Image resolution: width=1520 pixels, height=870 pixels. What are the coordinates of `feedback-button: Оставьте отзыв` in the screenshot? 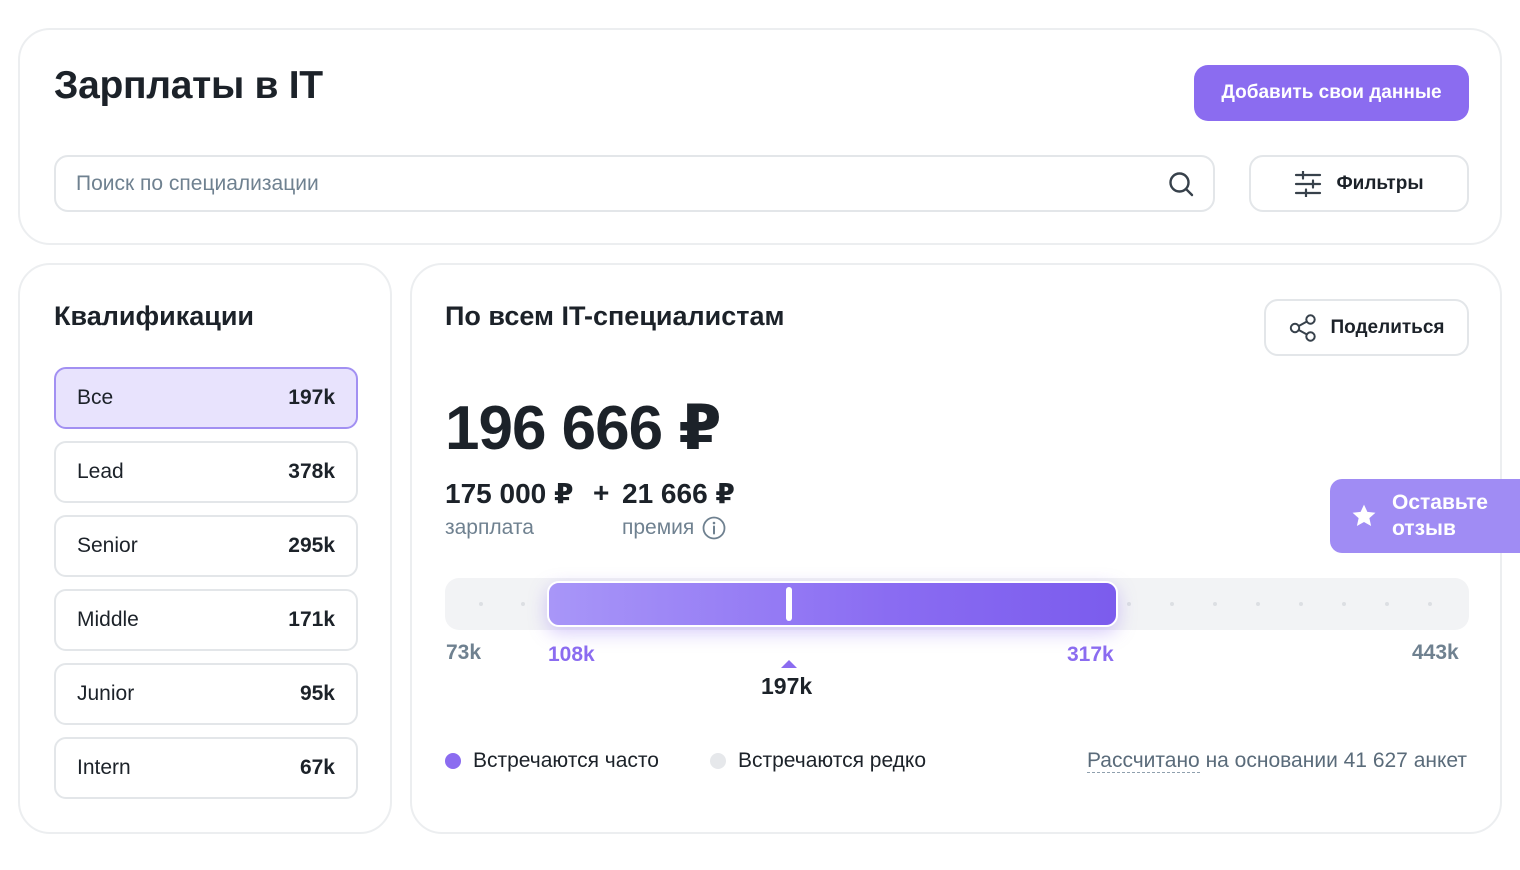 It's located at (1425, 516).